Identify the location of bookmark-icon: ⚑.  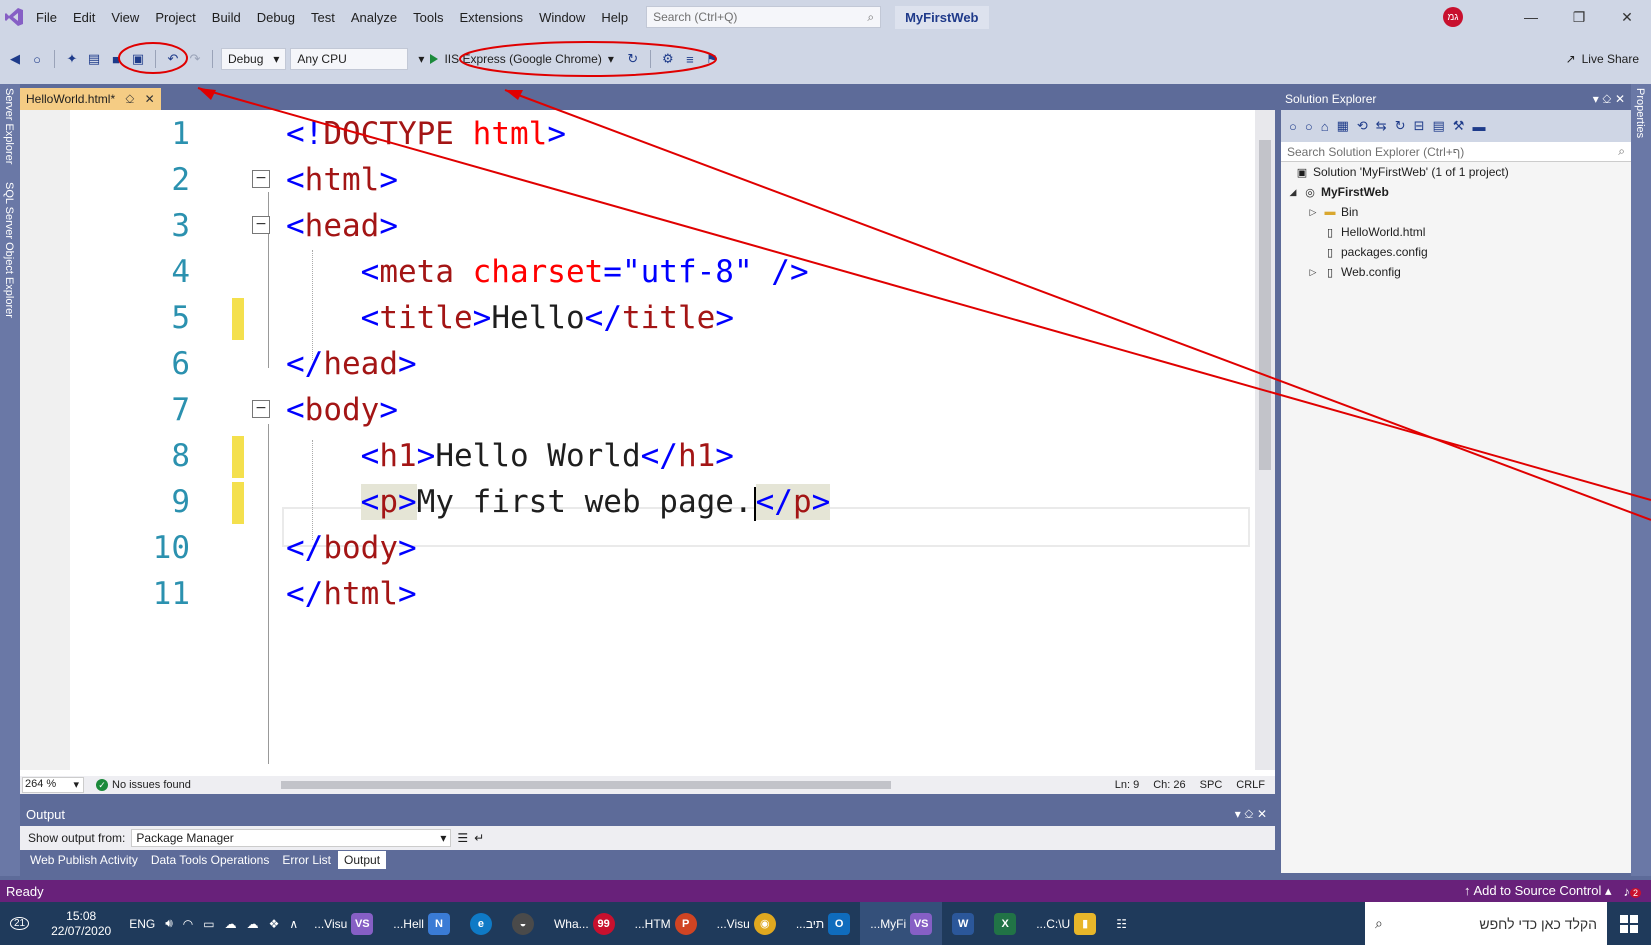
(712, 59).